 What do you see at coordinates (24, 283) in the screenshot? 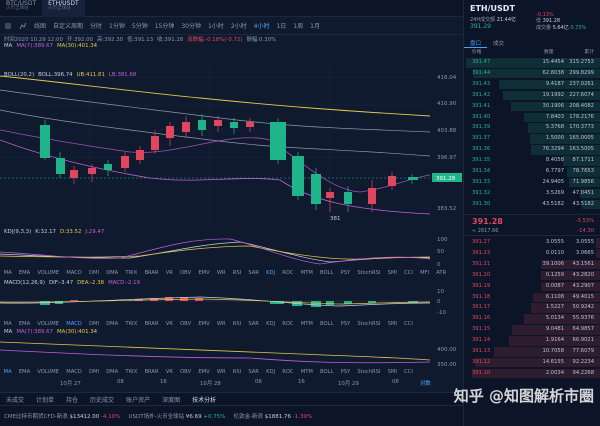
I see `macd-label: MACD(12,26,9)` at bounding box center [24, 283].